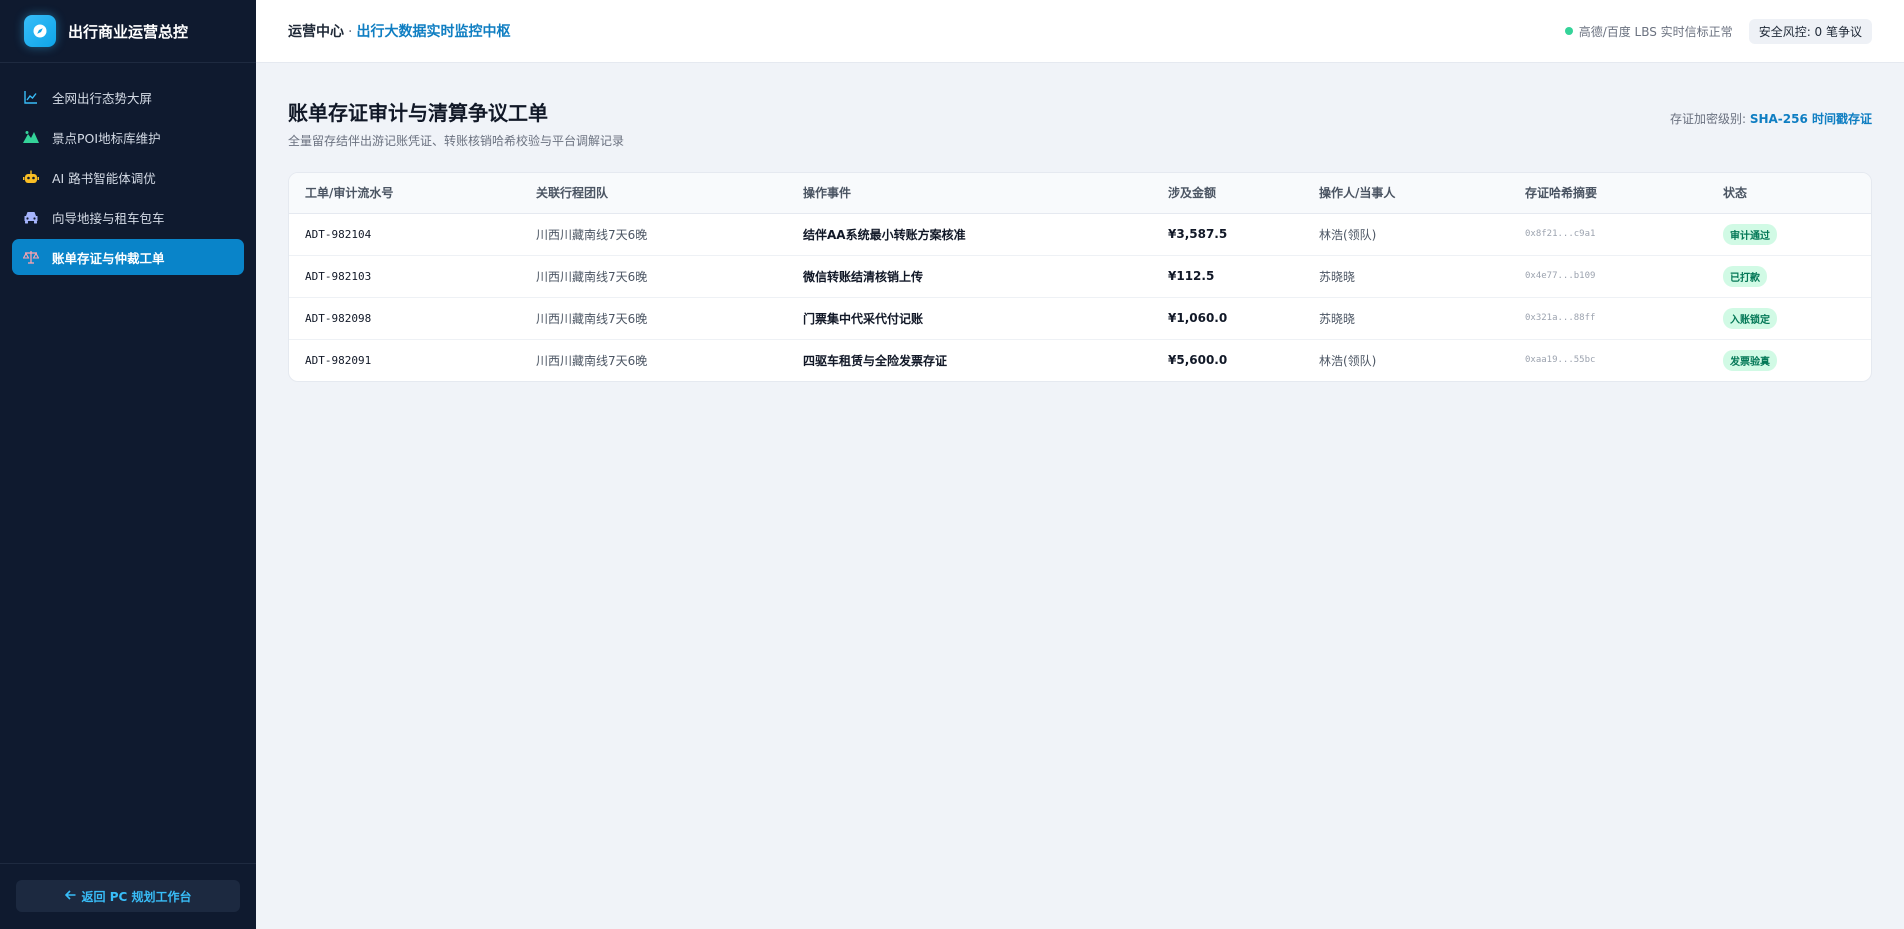 This screenshot has width=1904, height=929. What do you see at coordinates (433, 32) in the screenshot?
I see `breadcrumb-current: 出行大数据实时监控中枢` at bounding box center [433, 32].